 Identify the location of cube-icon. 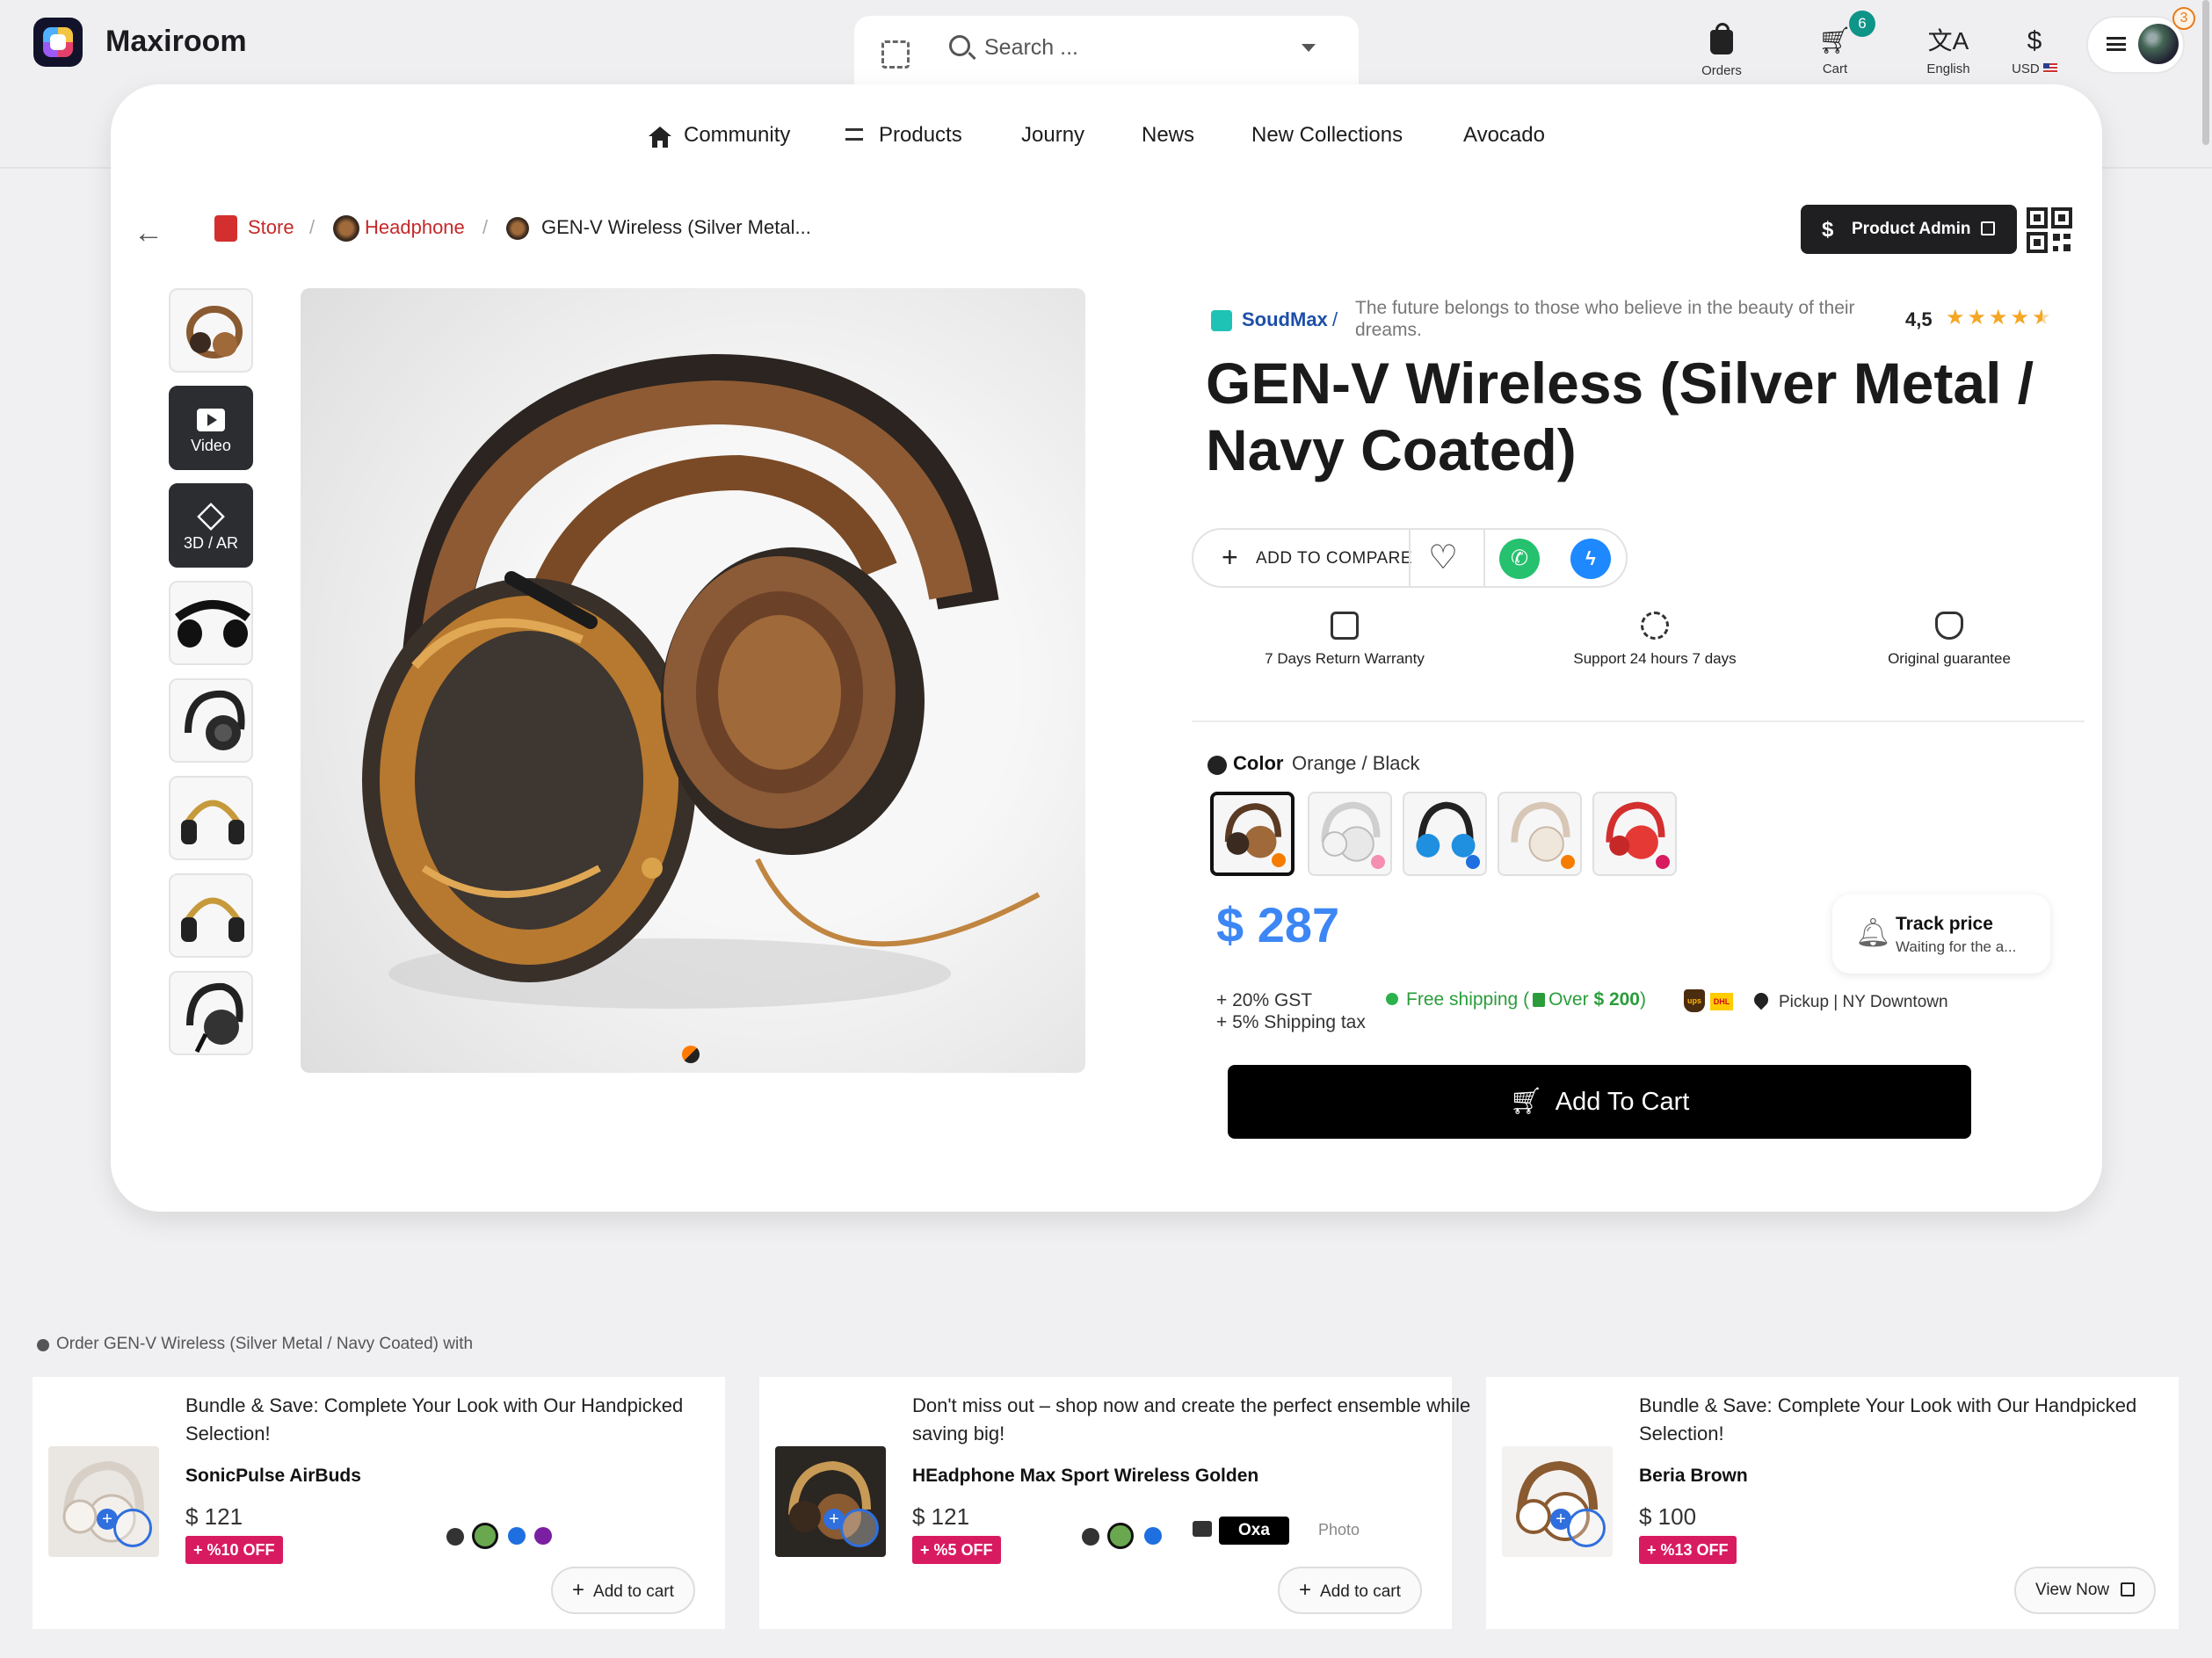
(211, 517).